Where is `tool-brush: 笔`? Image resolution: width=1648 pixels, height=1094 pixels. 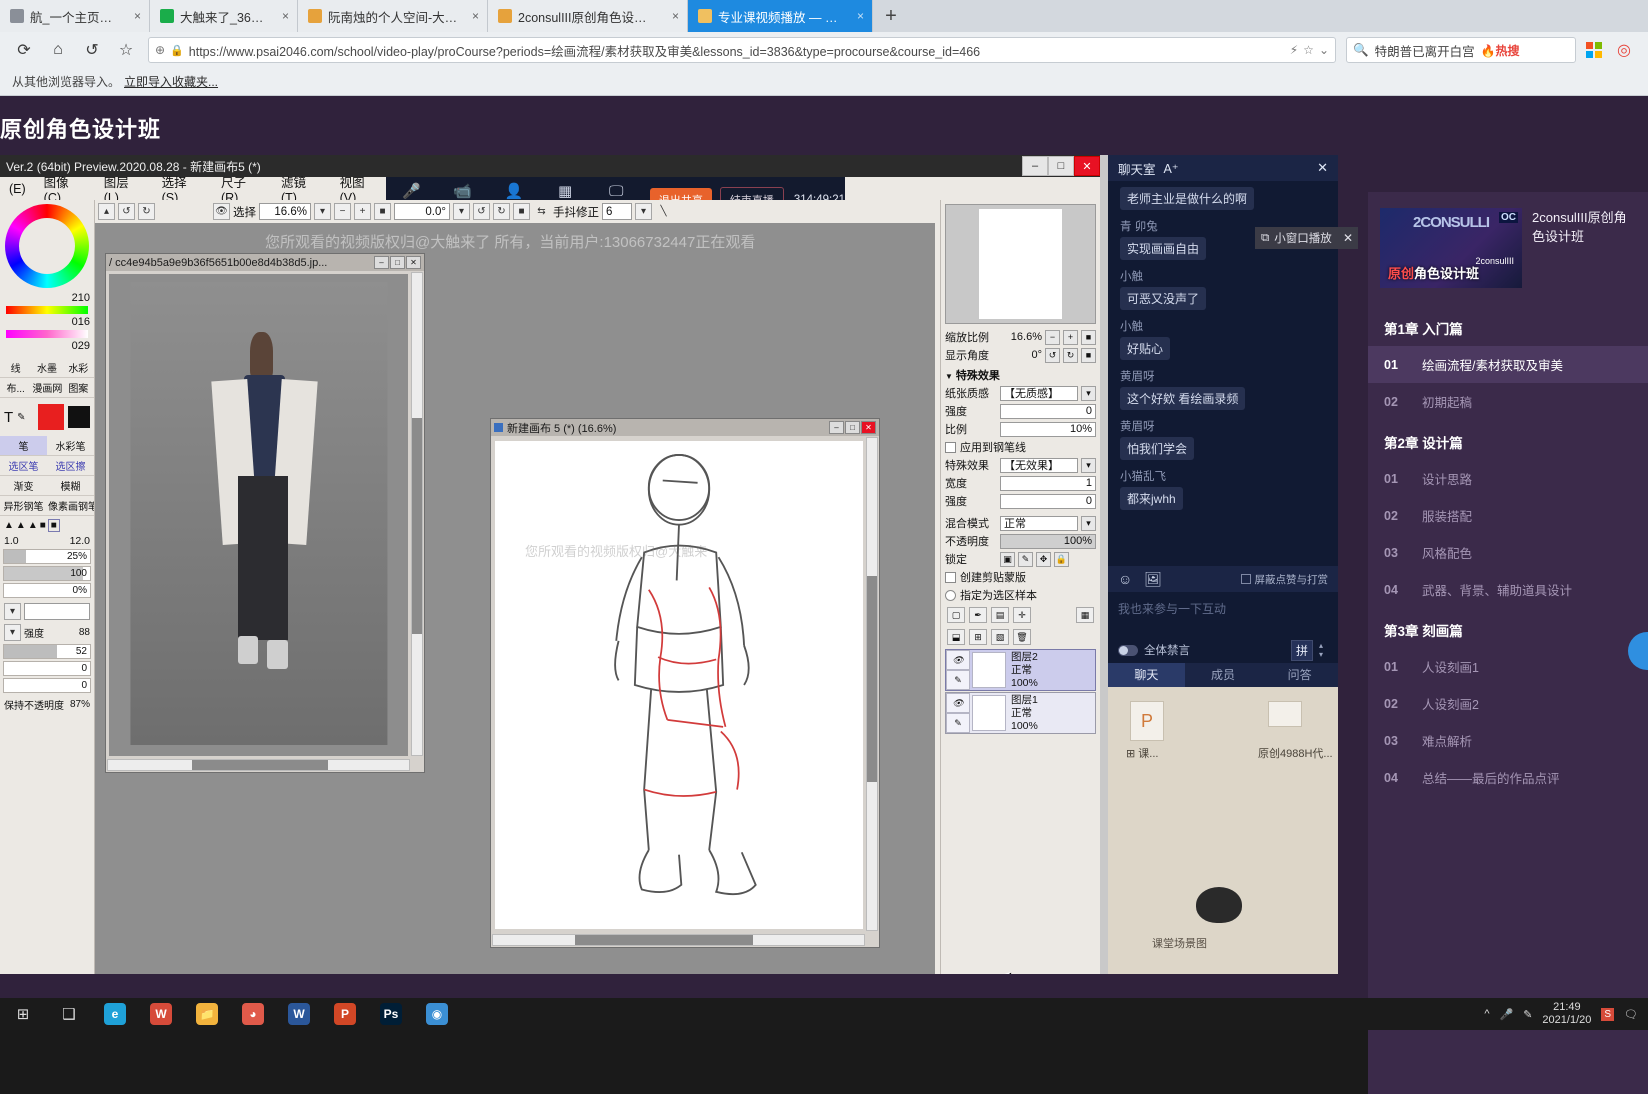
tool-brush: 笔 is located at coordinates (23, 445).